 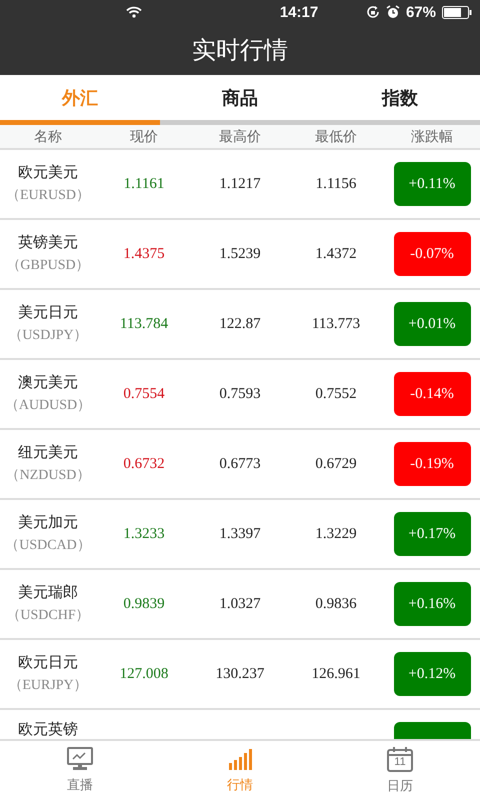 I want to click on pair-name: 欧元日元, so click(x=48, y=662).